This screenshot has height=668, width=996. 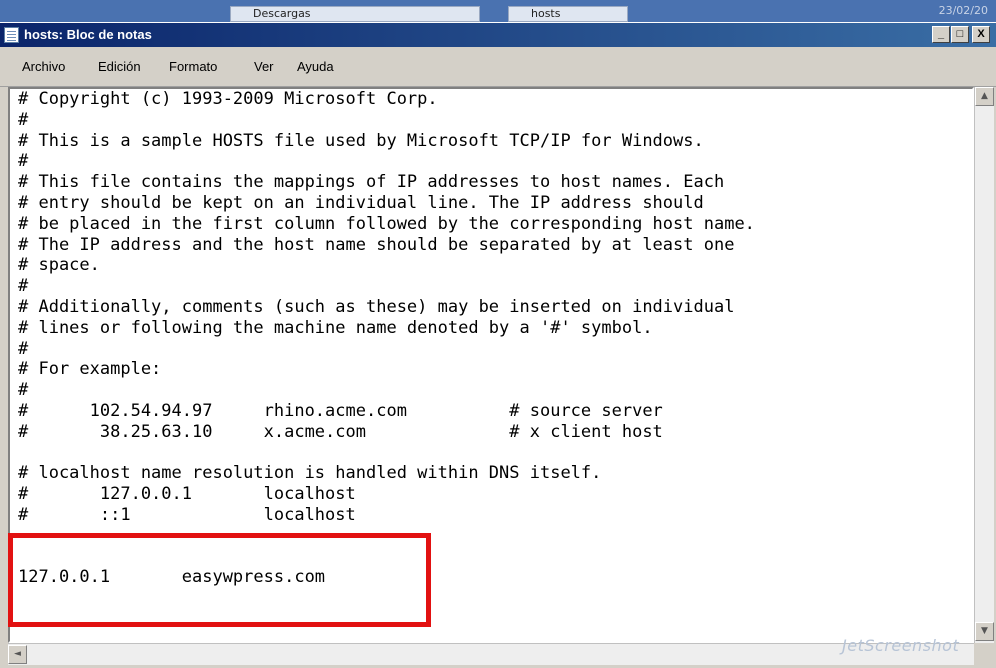 What do you see at coordinates (498, 67) in the screenshot?
I see `menu-bar: Archivo Edición Formato Ver Ayuda` at bounding box center [498, 67].